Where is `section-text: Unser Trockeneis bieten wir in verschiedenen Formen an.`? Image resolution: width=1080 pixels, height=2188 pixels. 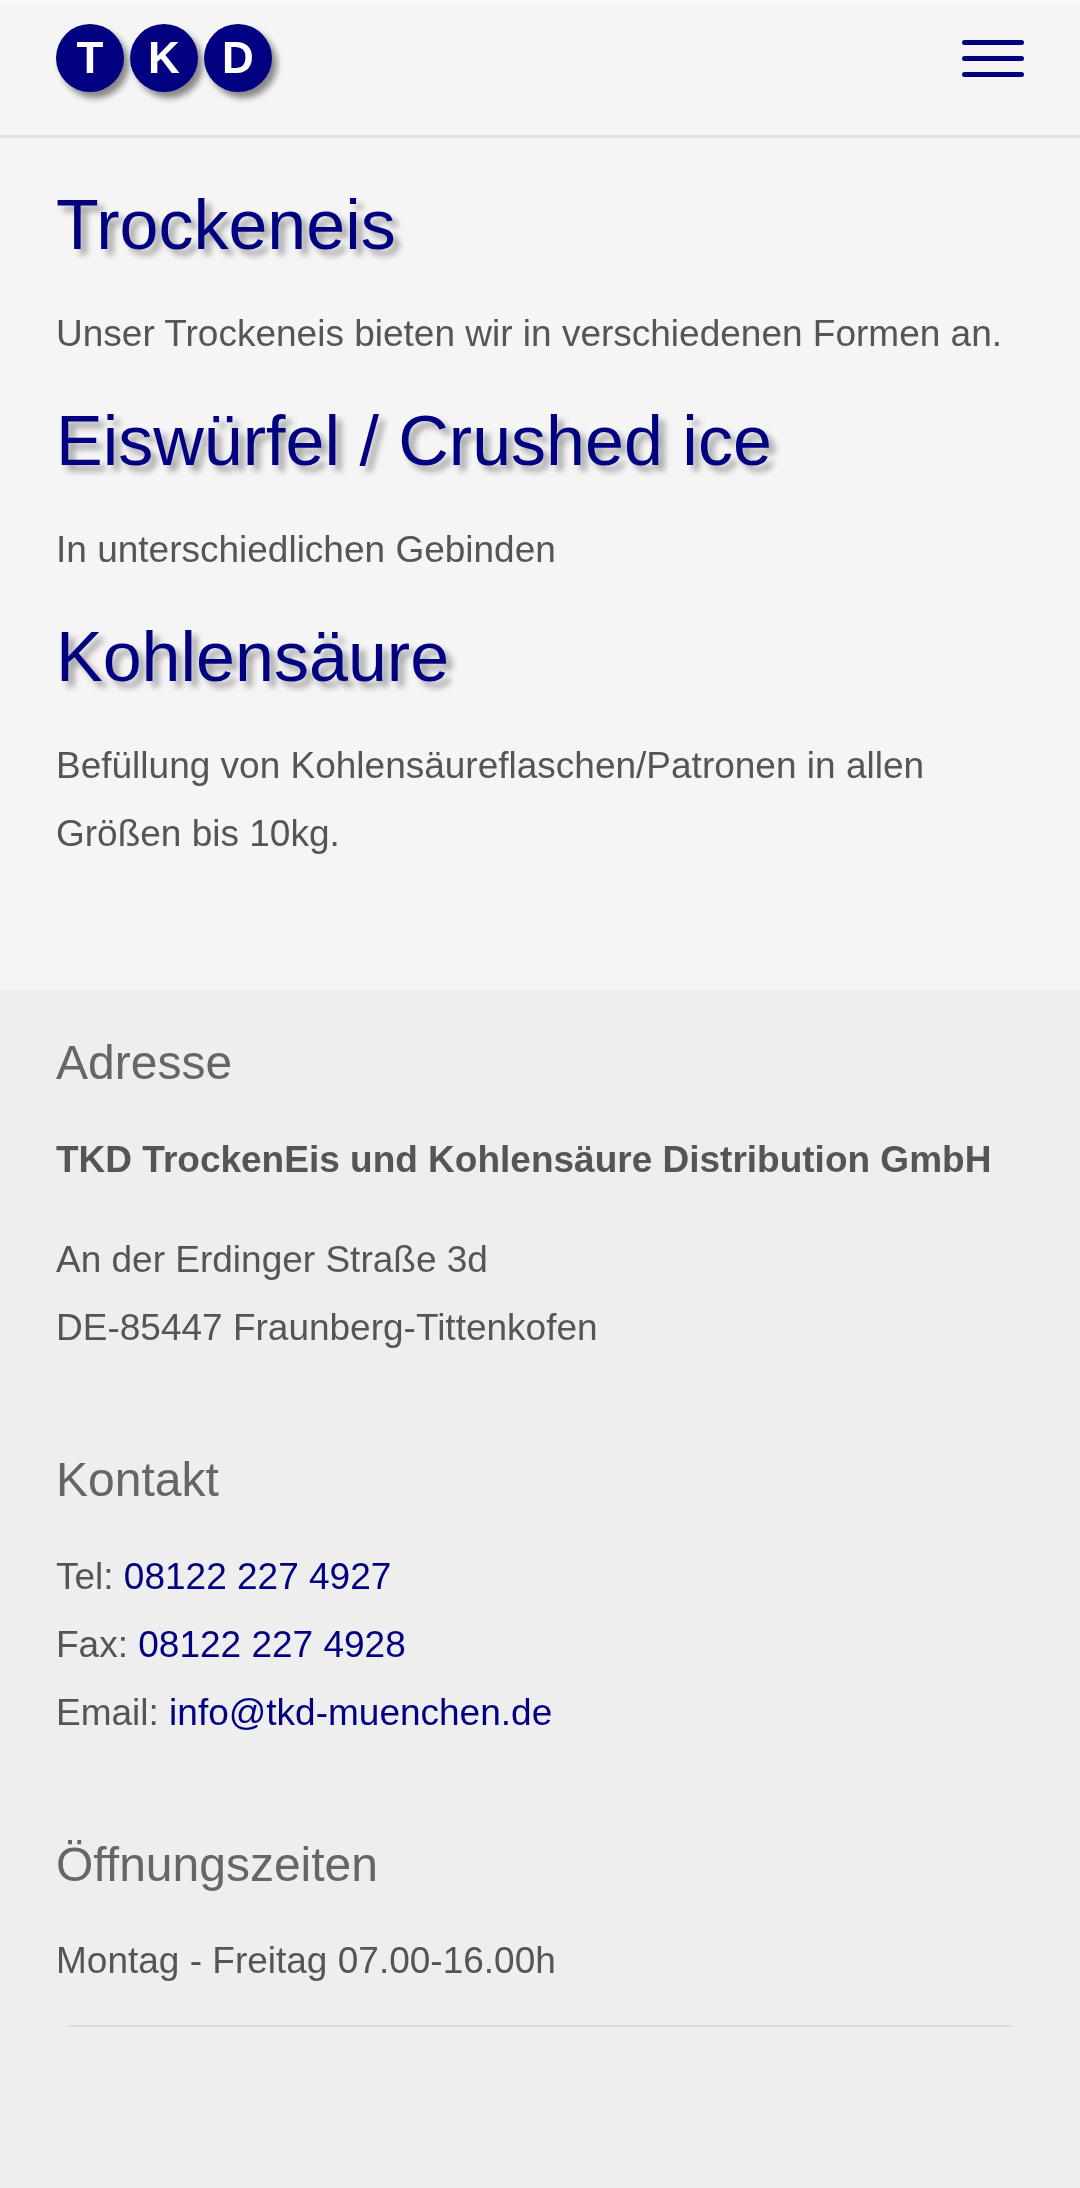
section-text: Unser Trockeneis bieten wir in verschiedenen Formen an. is located at coordinates (529, 334).